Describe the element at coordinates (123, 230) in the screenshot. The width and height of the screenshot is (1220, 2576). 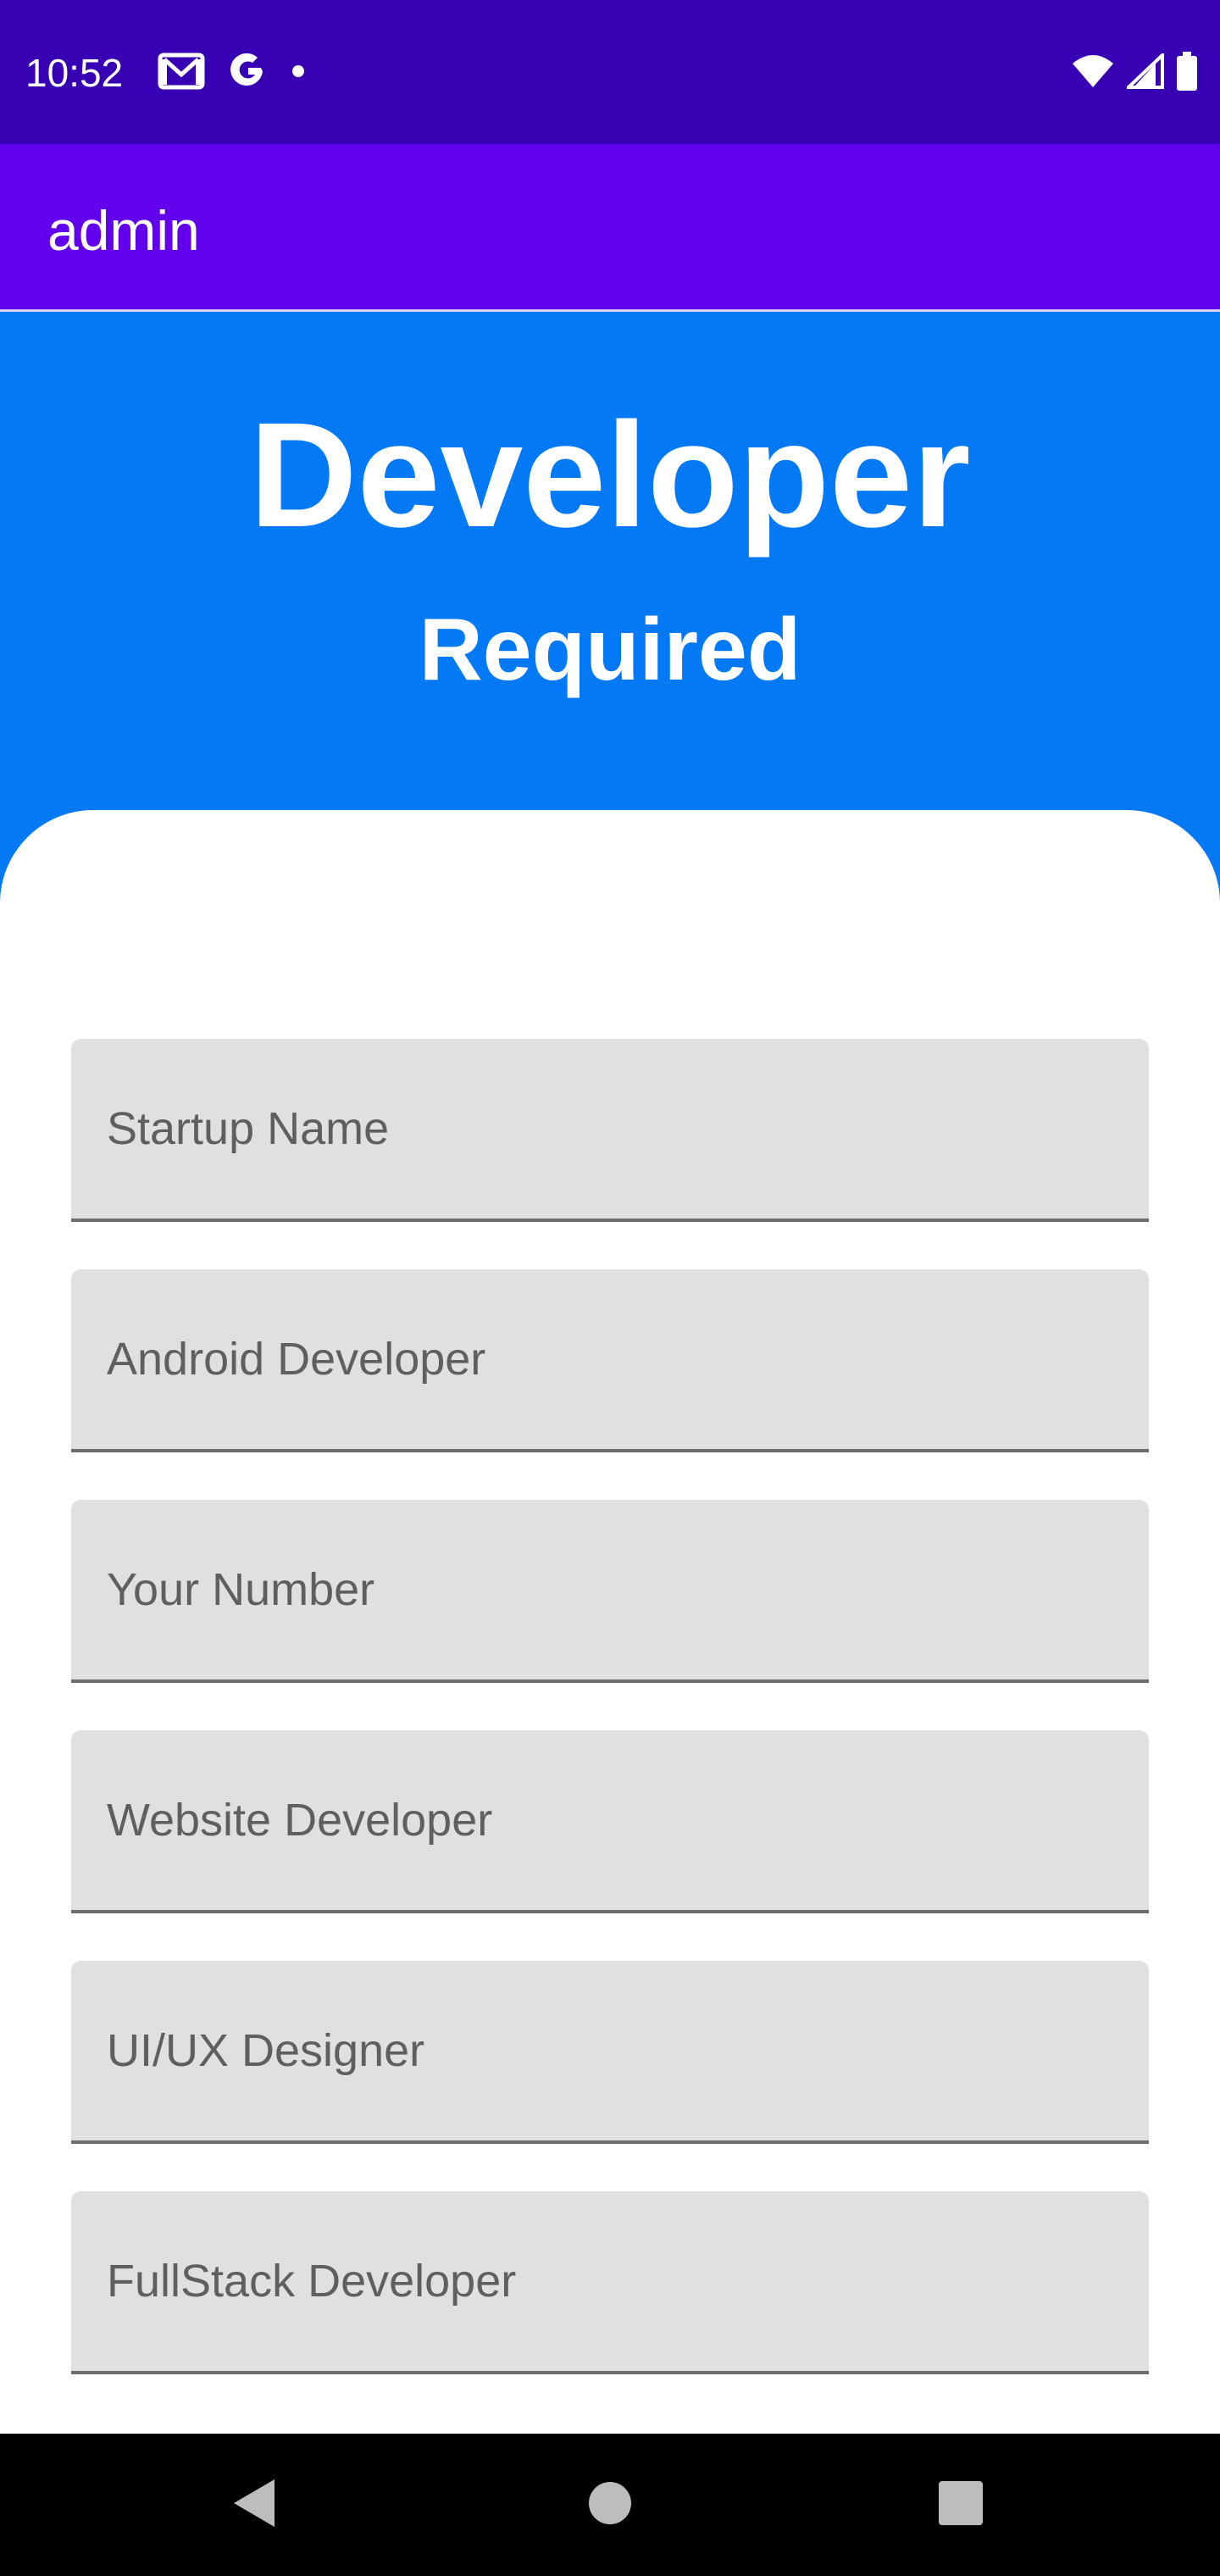
I see `app-title: admin` at that location.